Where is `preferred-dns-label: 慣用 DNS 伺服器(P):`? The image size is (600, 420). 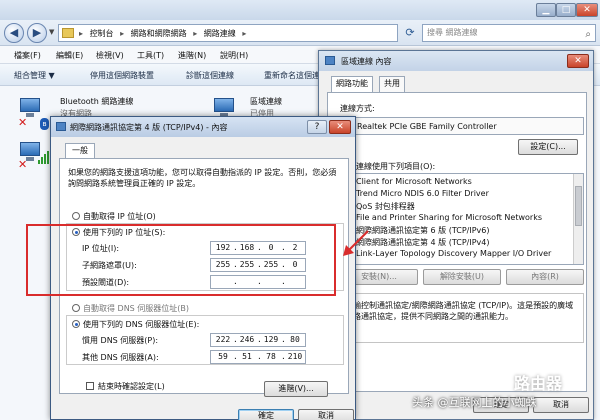 preferred-dns-label: 慣用 DNS 伺服器(P): is located at coordinates (120, 340).